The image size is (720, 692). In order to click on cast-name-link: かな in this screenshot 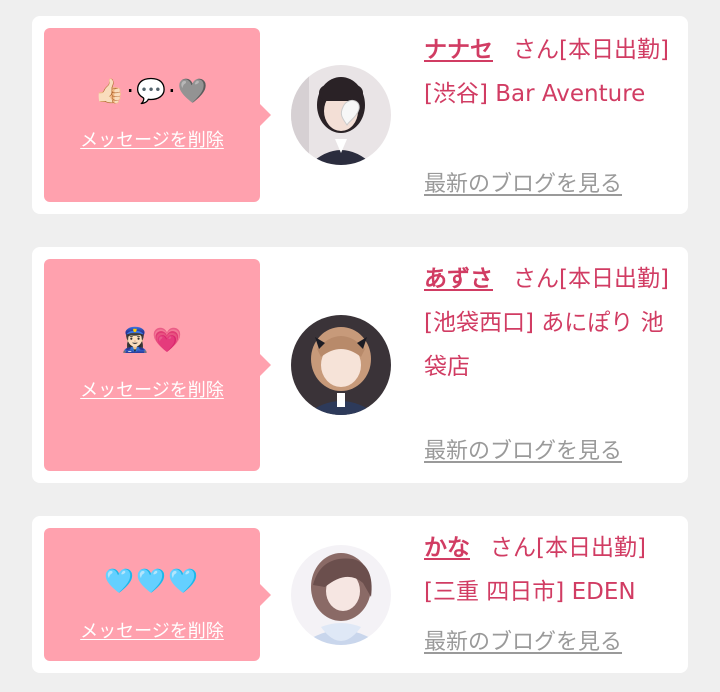, I will do `click(447, 548)`.